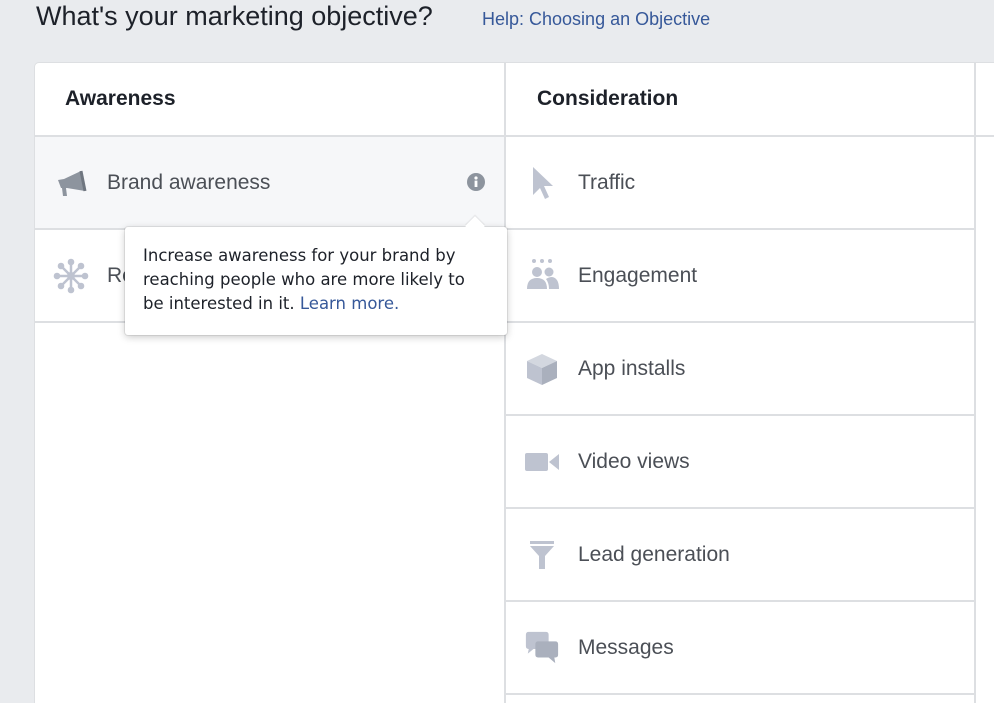 The height and width of the screenshot is (703, 994). Describe the element at coordinates (740, 369) in the screenshot. I see `objective-app-installs: App installs` at that location.